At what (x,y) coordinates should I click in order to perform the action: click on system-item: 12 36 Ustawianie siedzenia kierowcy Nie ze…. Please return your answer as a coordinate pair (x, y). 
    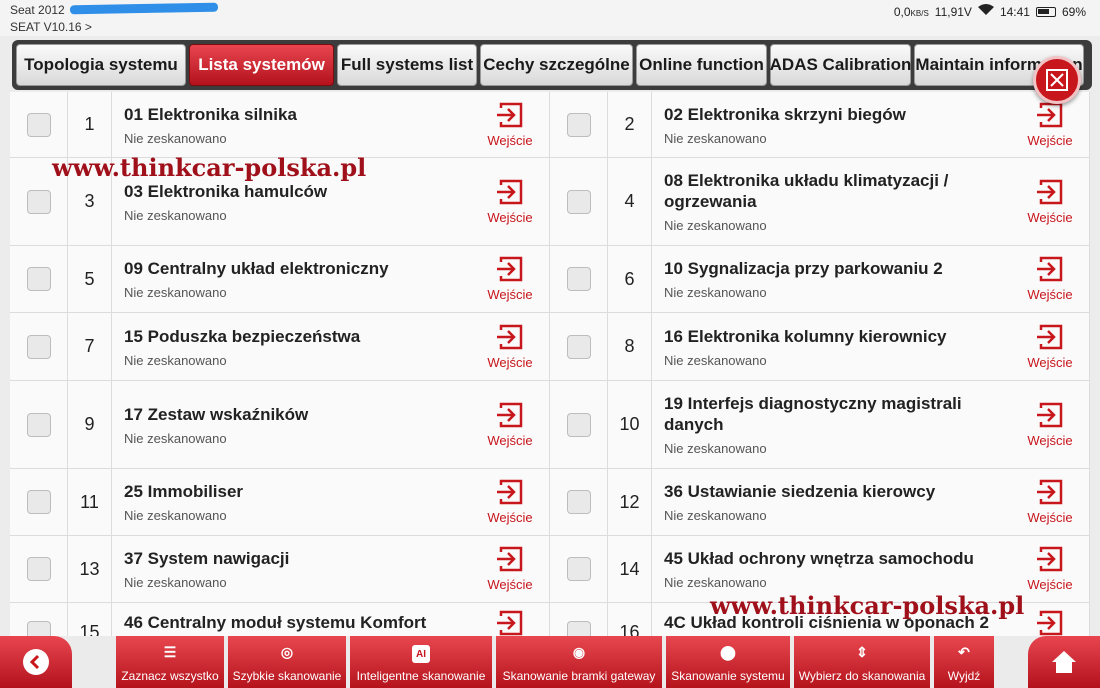
    Looking at the image, I should click on (820, 502).